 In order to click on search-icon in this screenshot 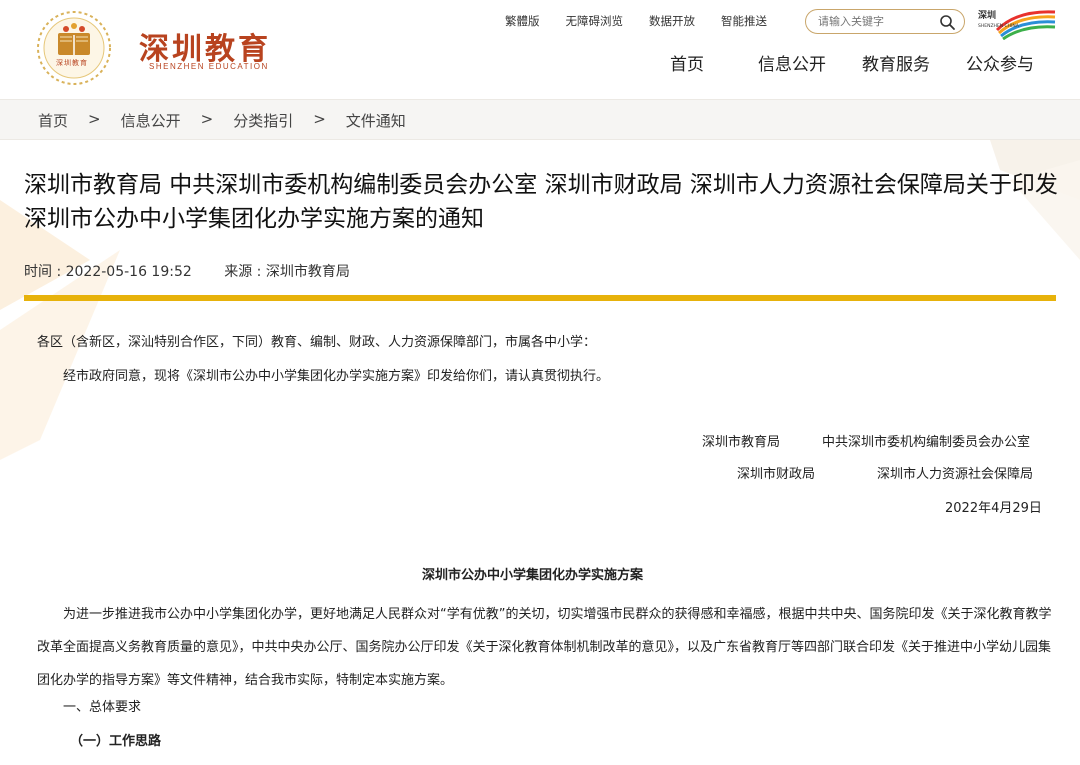, I will do `click(947, 22)`.